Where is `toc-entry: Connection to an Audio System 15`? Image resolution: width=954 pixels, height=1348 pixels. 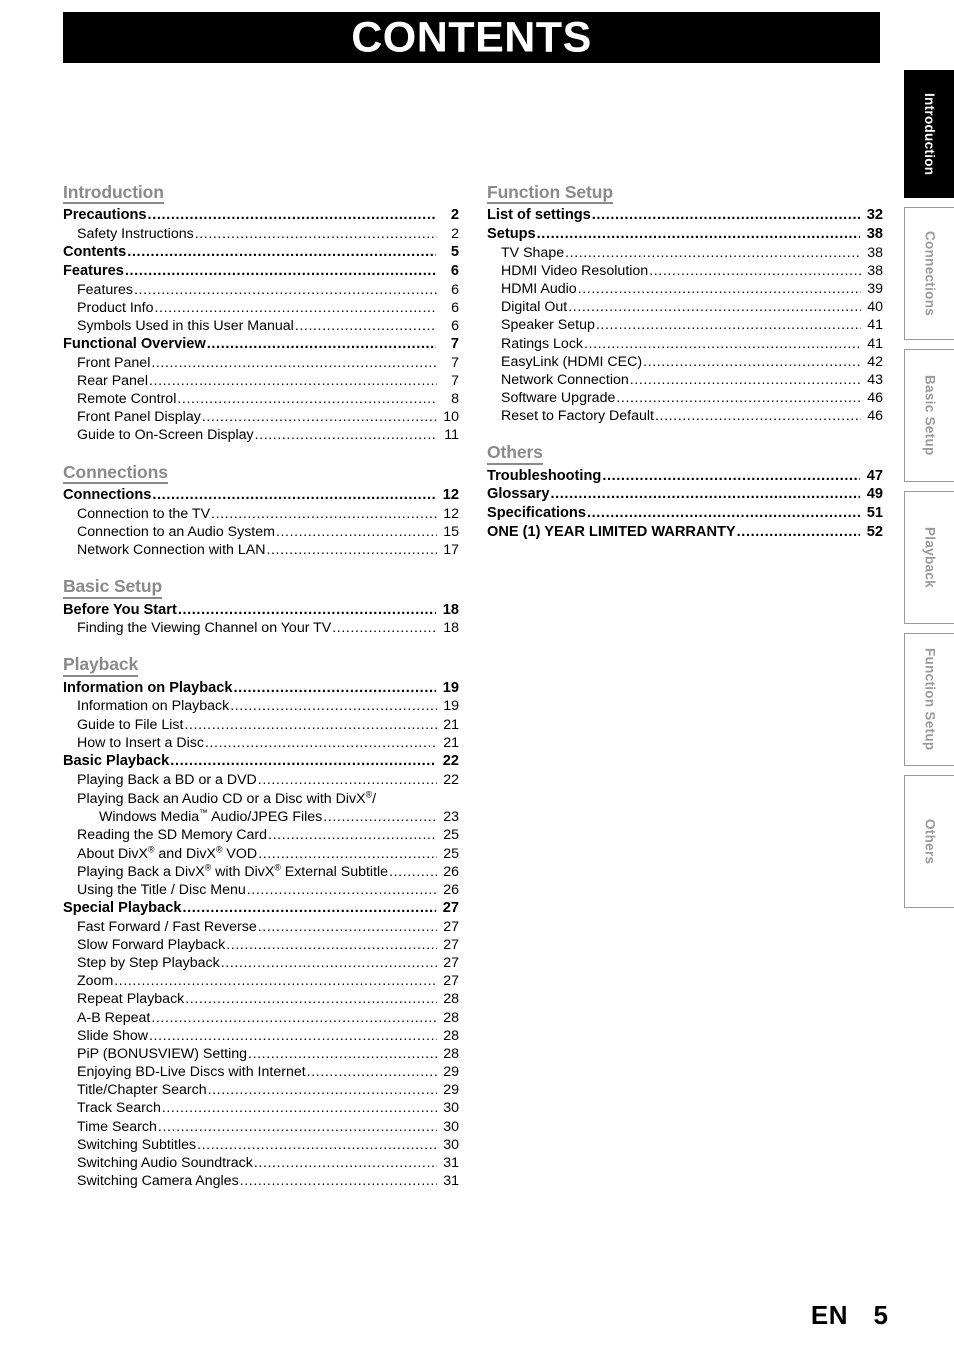
toc-entry: Connection to an Audio System 15 is located at coordinates (268, 532).